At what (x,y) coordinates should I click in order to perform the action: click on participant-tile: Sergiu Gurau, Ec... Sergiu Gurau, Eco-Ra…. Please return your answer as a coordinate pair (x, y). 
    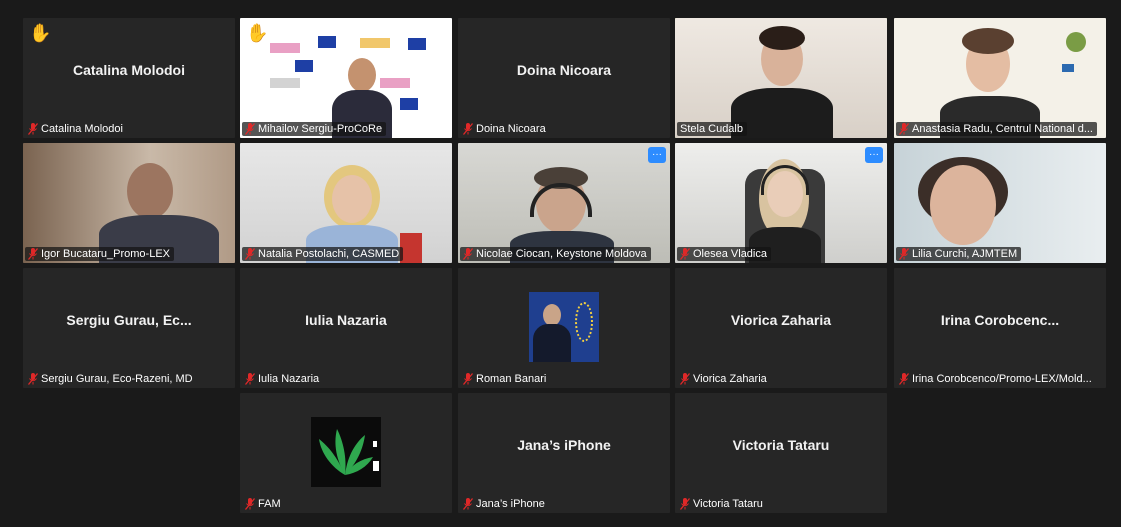
    Looking at the image, I should click on (129, 328).